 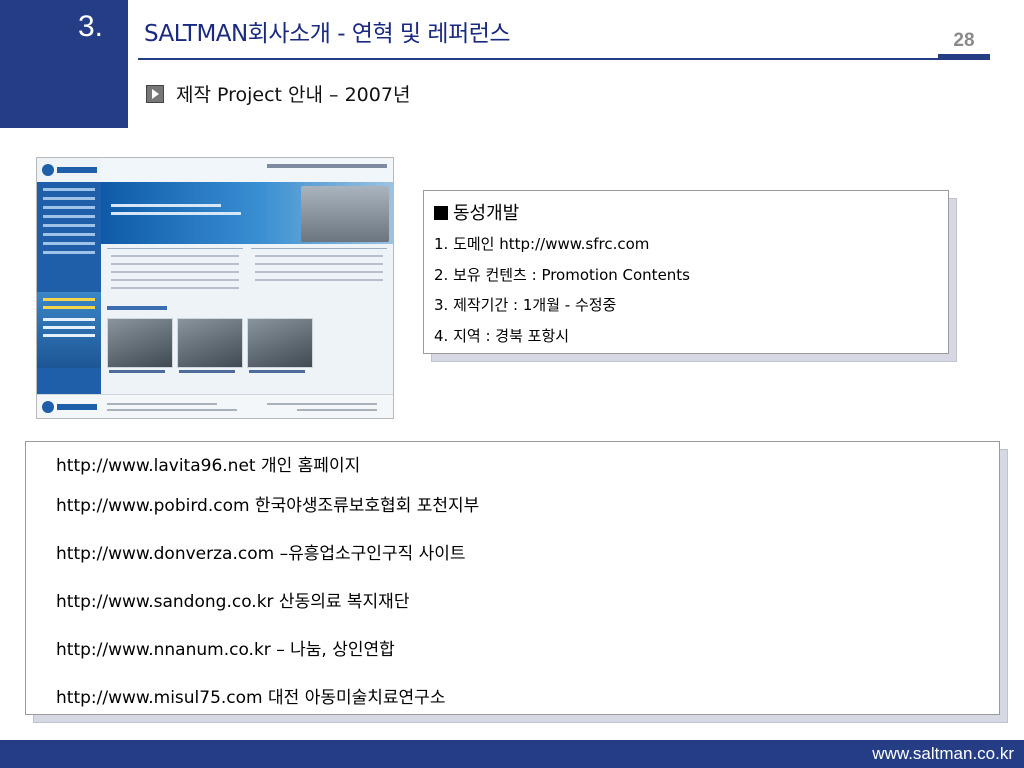 What do you see at coordinates (175, 275) in the screenshot?
I see `site-notice-column` at bounding box center [175, 275].